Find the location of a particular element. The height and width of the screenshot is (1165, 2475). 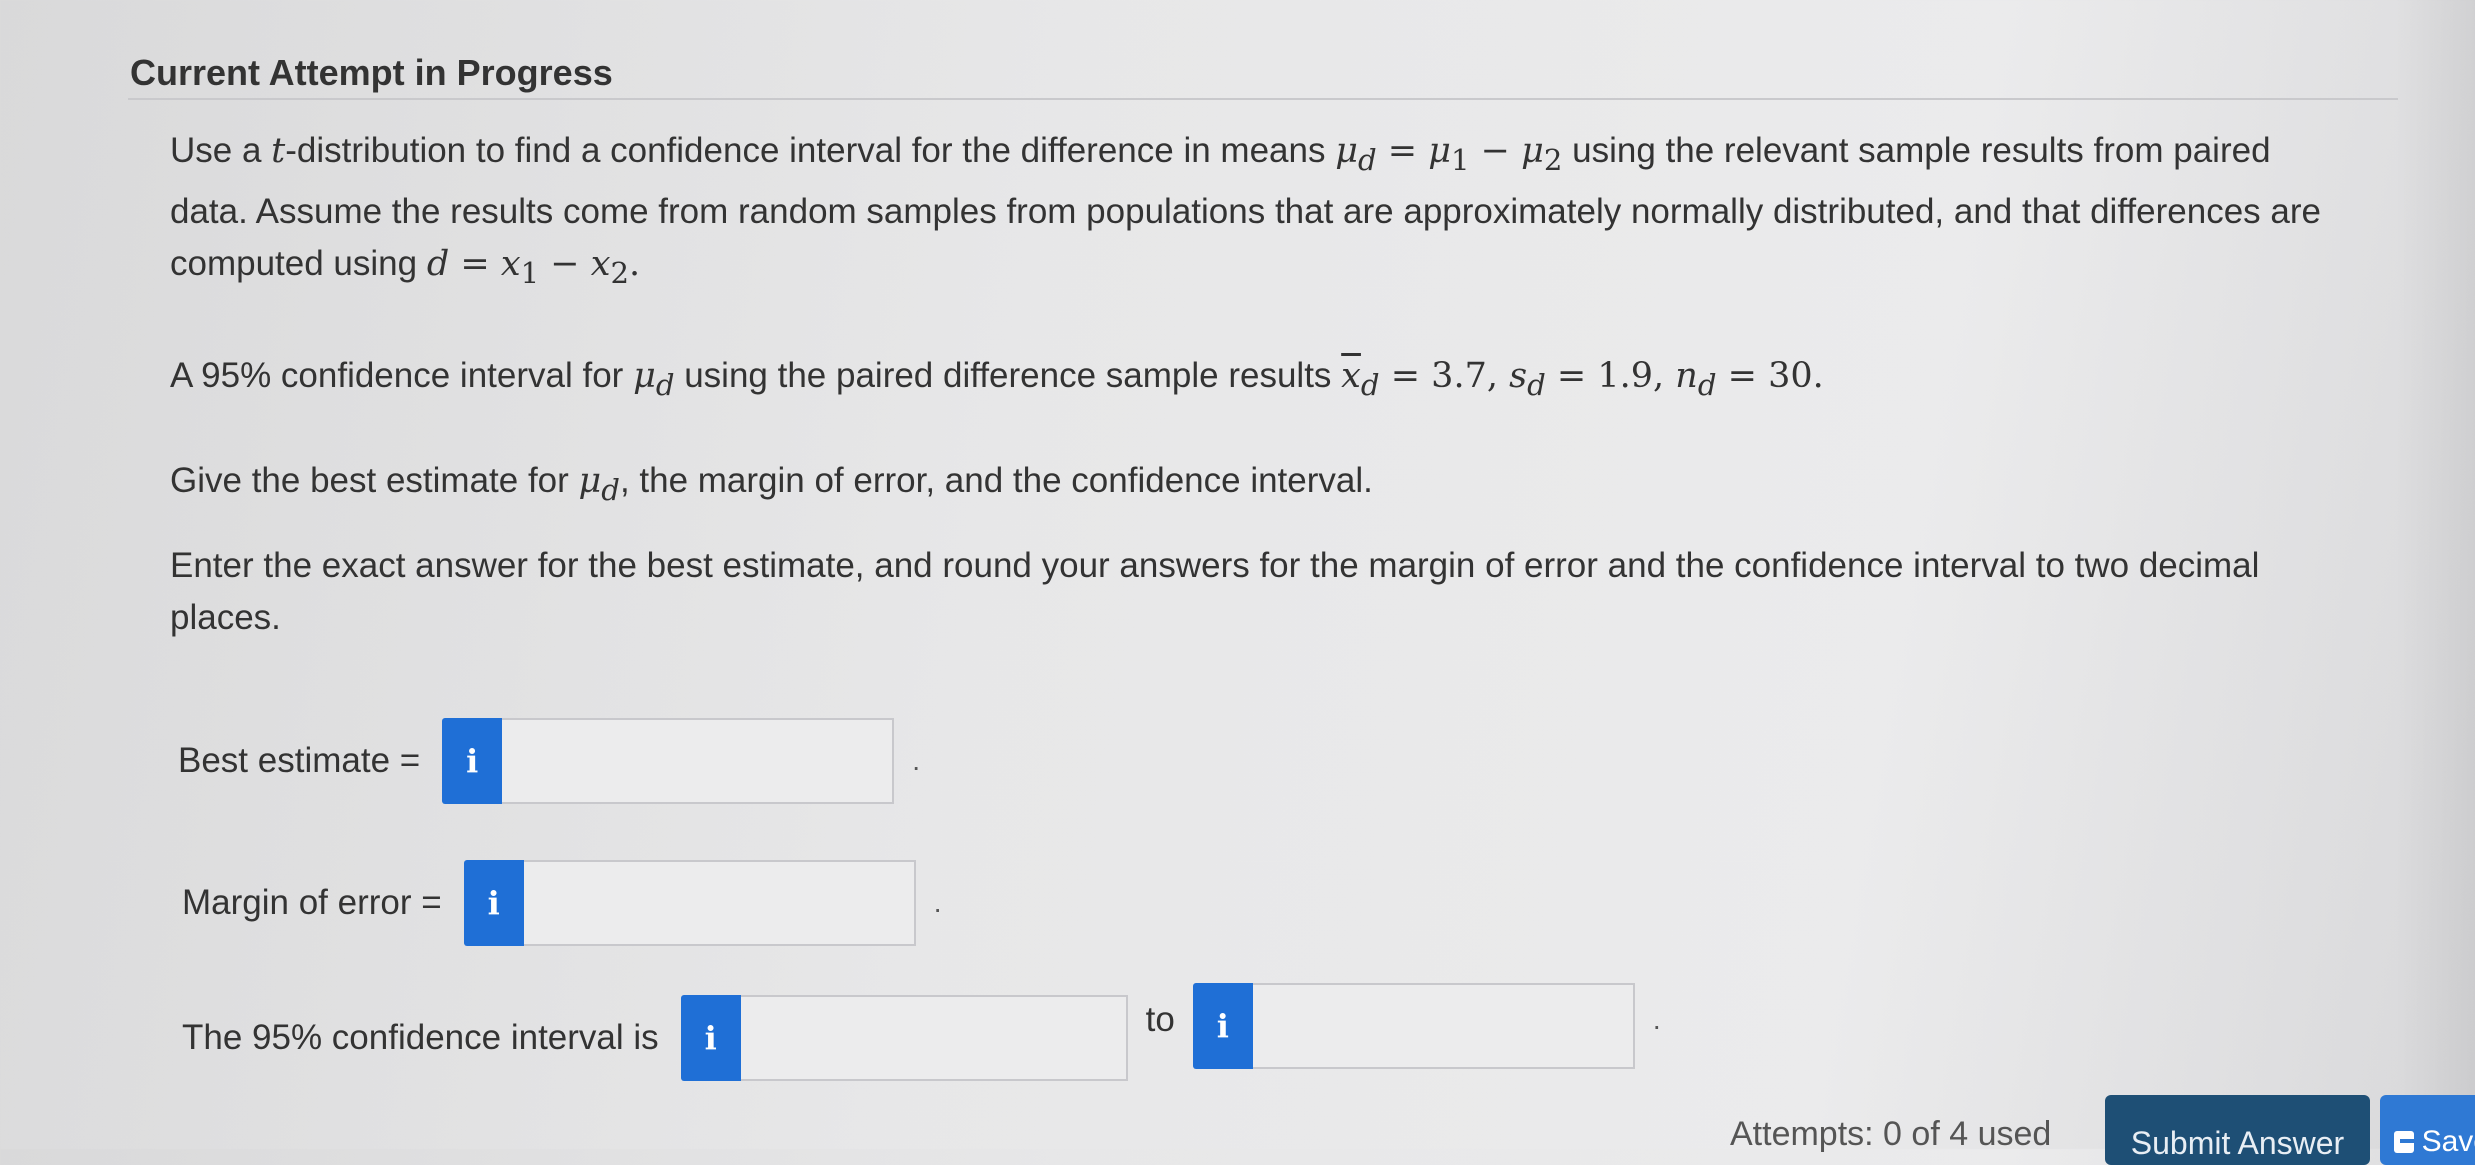

best-estimate-label: Best estimate = is located at coordinates (299, 760).